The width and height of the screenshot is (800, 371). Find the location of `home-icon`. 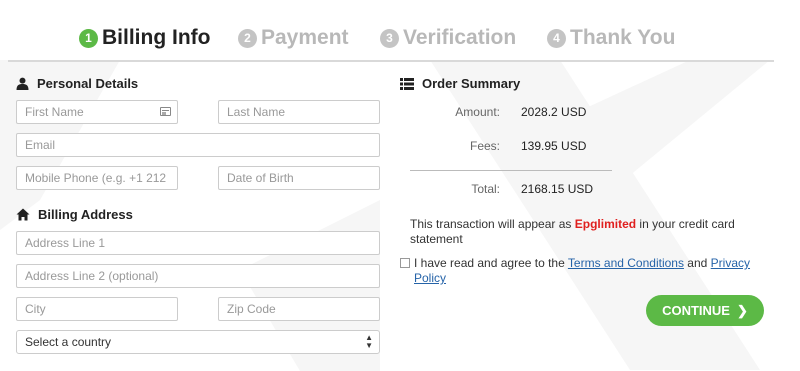

home-icon is located at coordinates (23, 214).